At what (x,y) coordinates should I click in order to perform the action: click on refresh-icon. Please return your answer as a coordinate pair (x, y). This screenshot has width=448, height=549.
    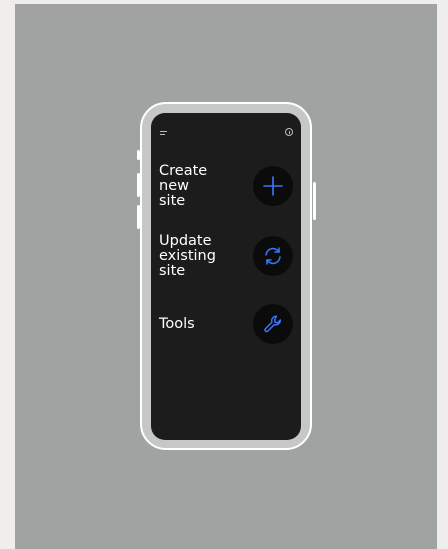
    Looking at the image, I should click on (273, 256).